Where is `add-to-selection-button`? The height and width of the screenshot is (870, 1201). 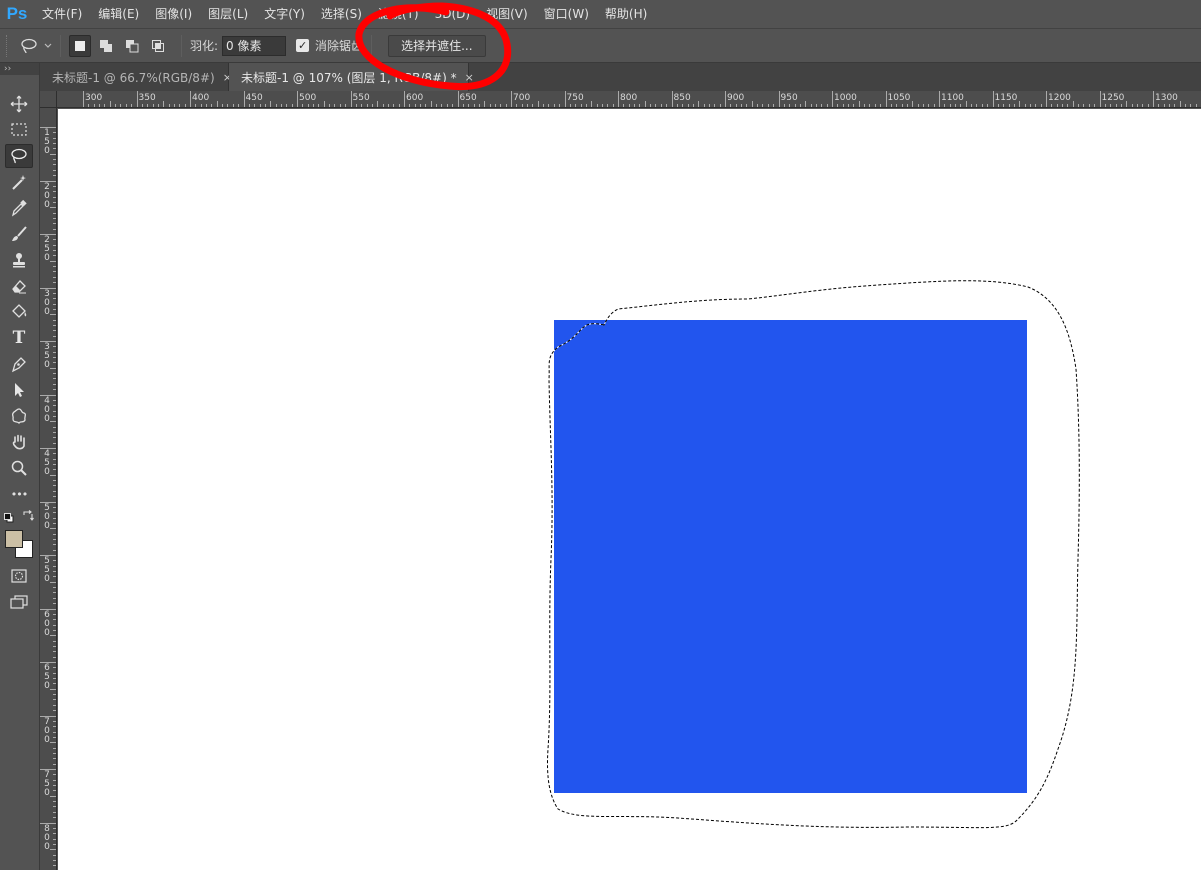 add-to-selection-button is located at coordinates (106, 46).